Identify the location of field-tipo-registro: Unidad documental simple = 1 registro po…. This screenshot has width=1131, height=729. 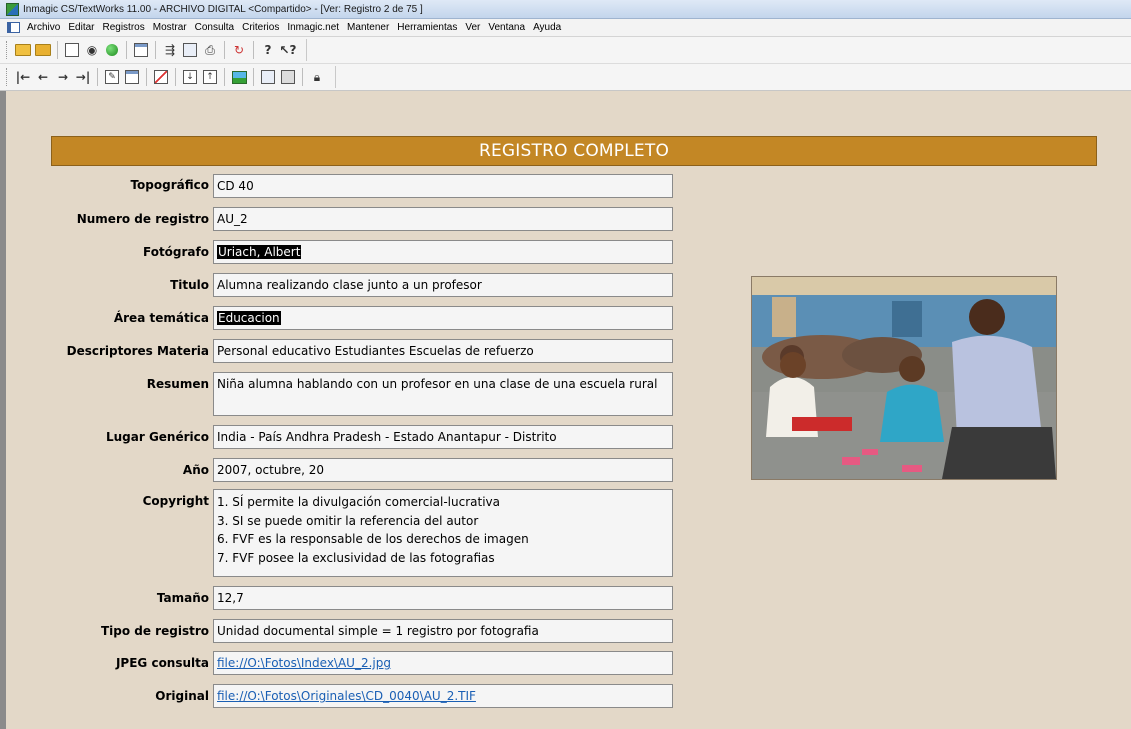
(443, 631).